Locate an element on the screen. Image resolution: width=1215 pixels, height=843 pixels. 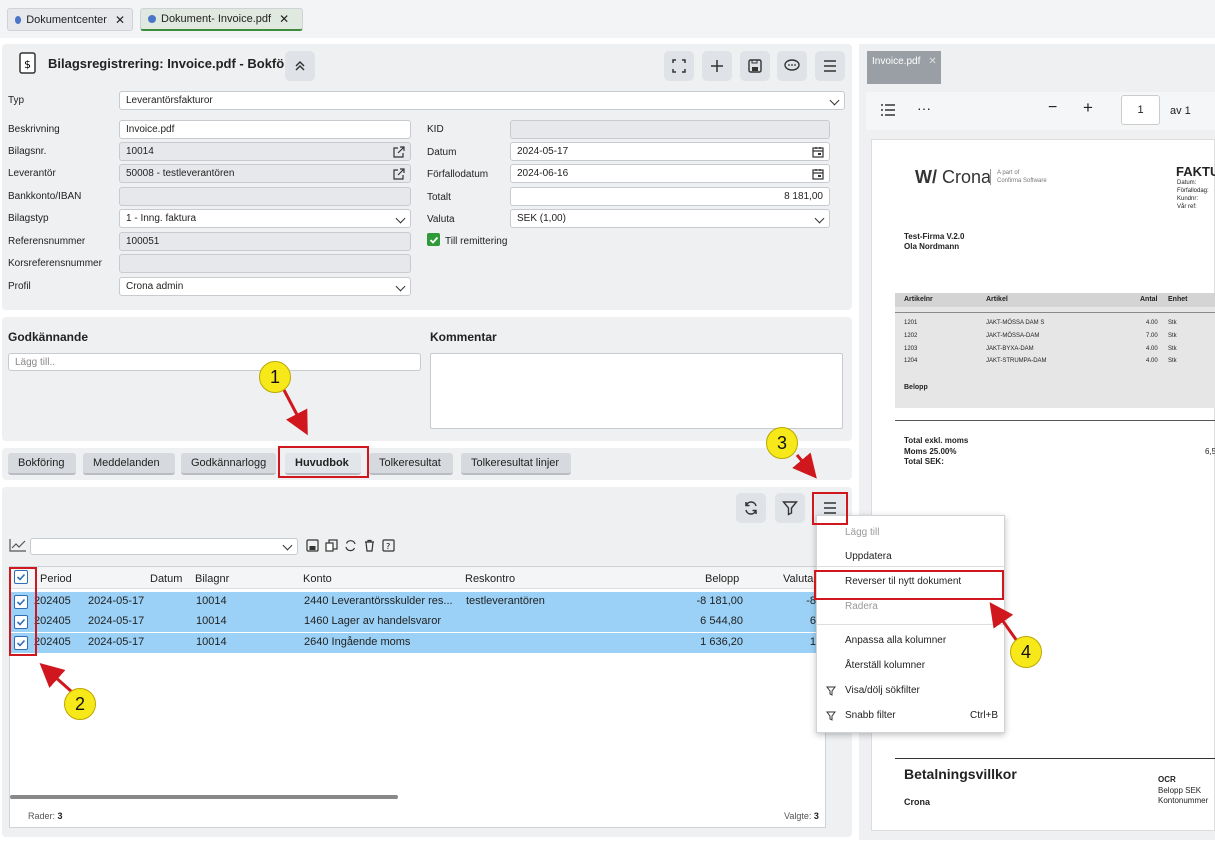
step-badge-4: 4 is located at coordinates (1026, 652).